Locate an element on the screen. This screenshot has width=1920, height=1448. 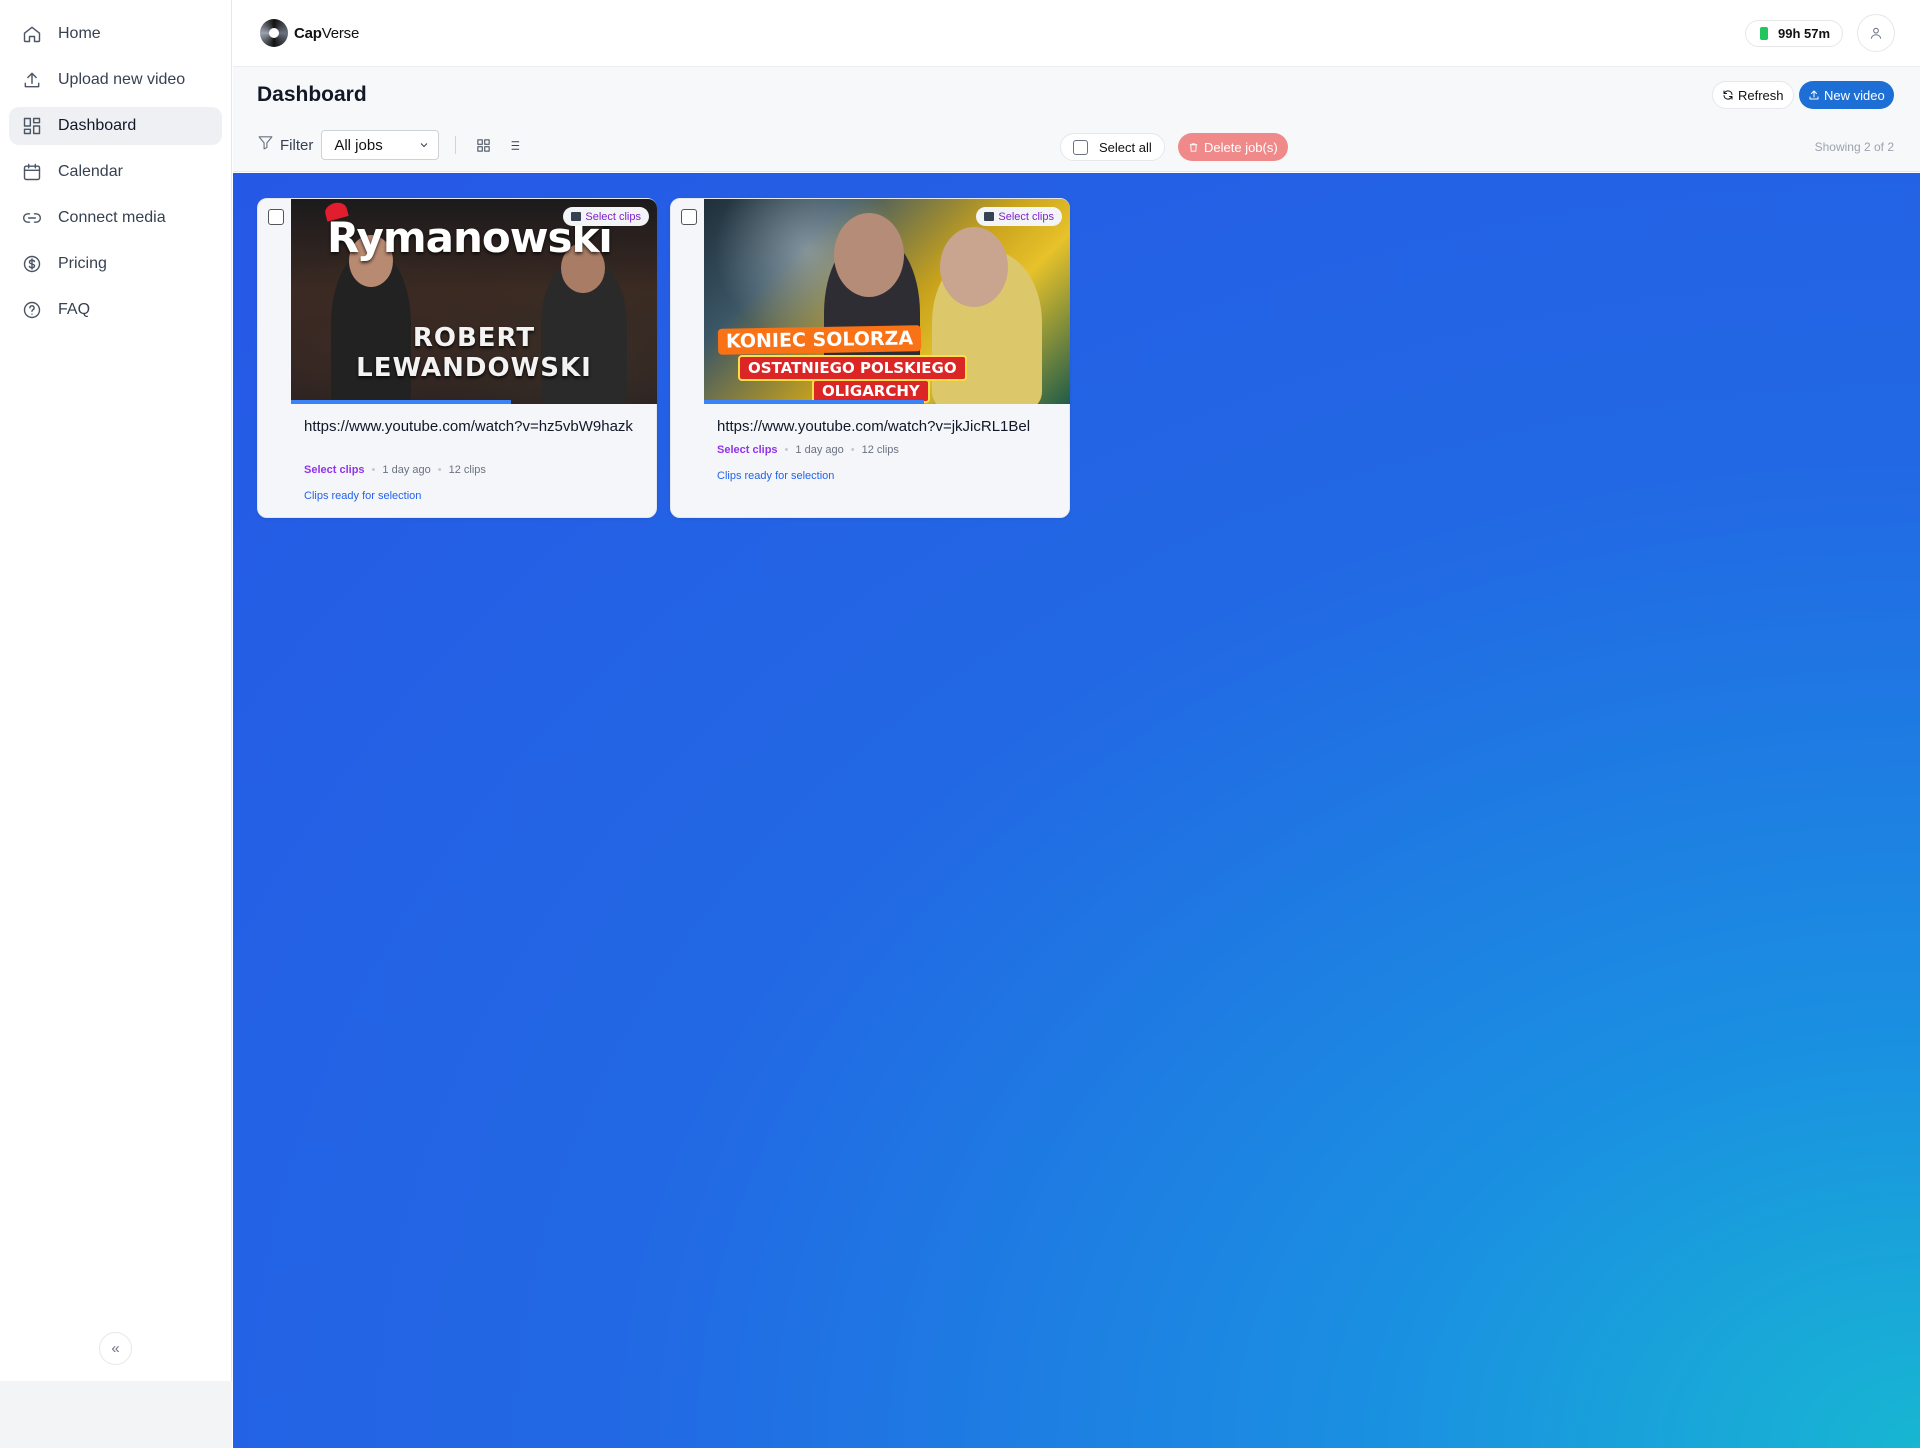
grid-view-button is located at coordinates (483, 145).